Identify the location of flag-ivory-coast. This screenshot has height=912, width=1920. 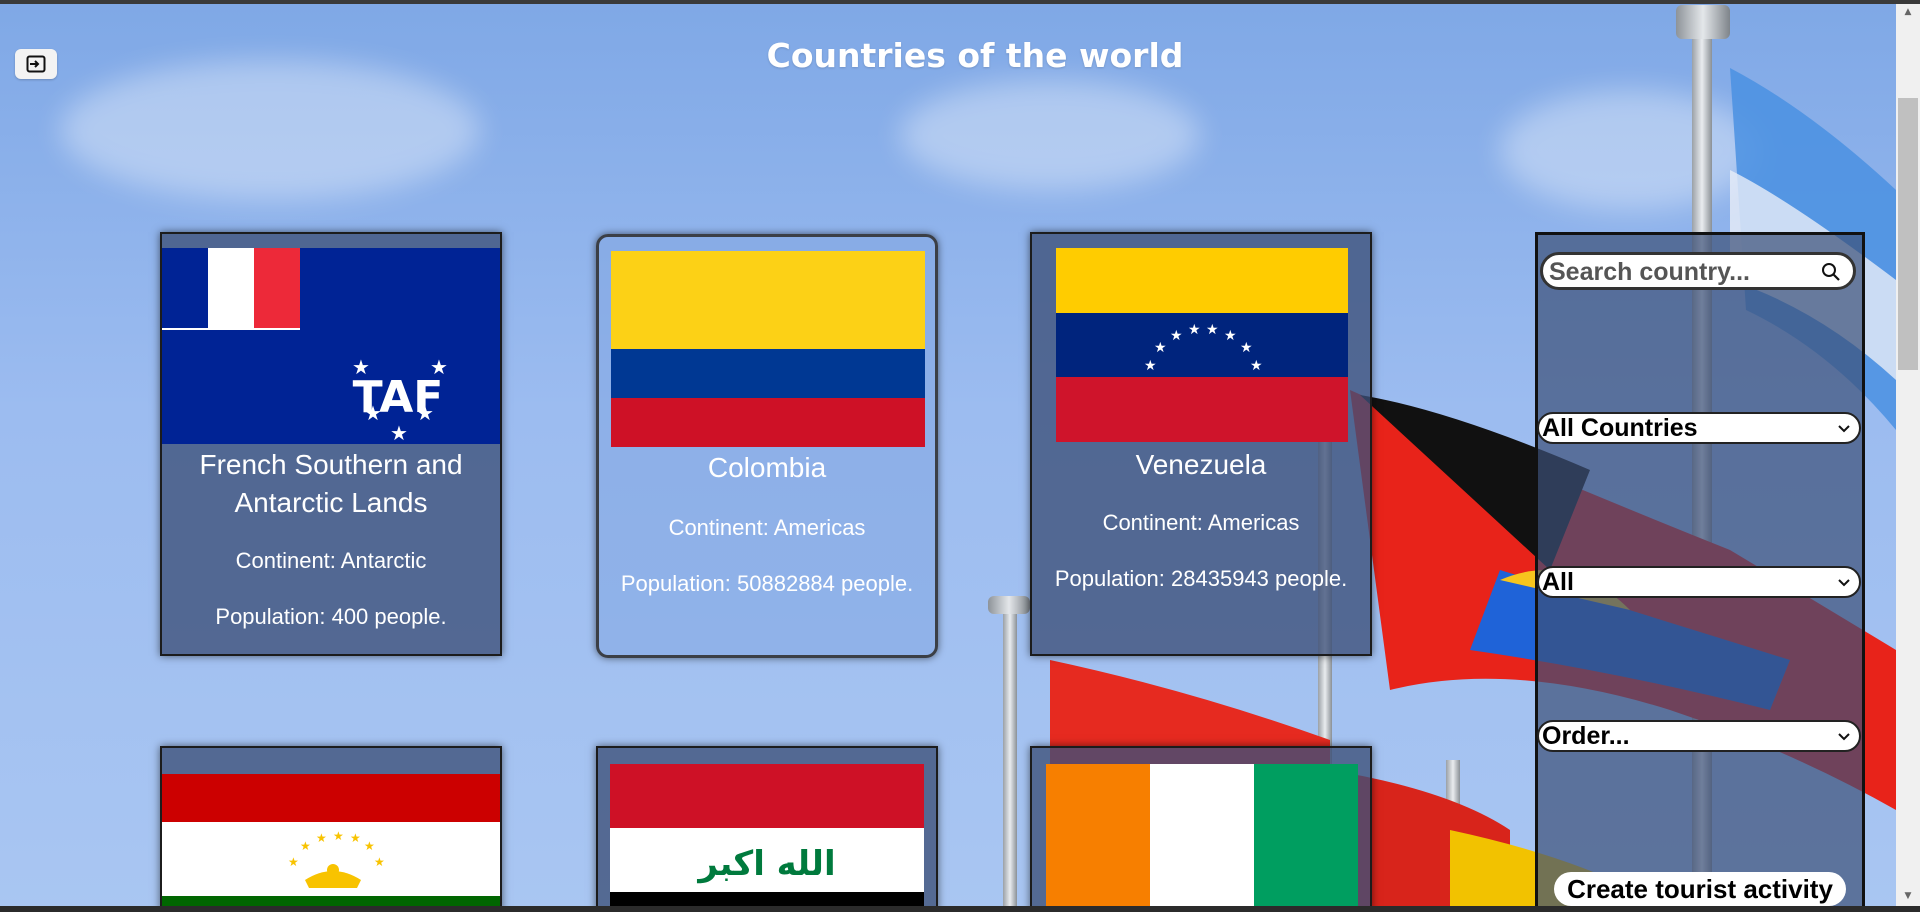
(1202, 838).